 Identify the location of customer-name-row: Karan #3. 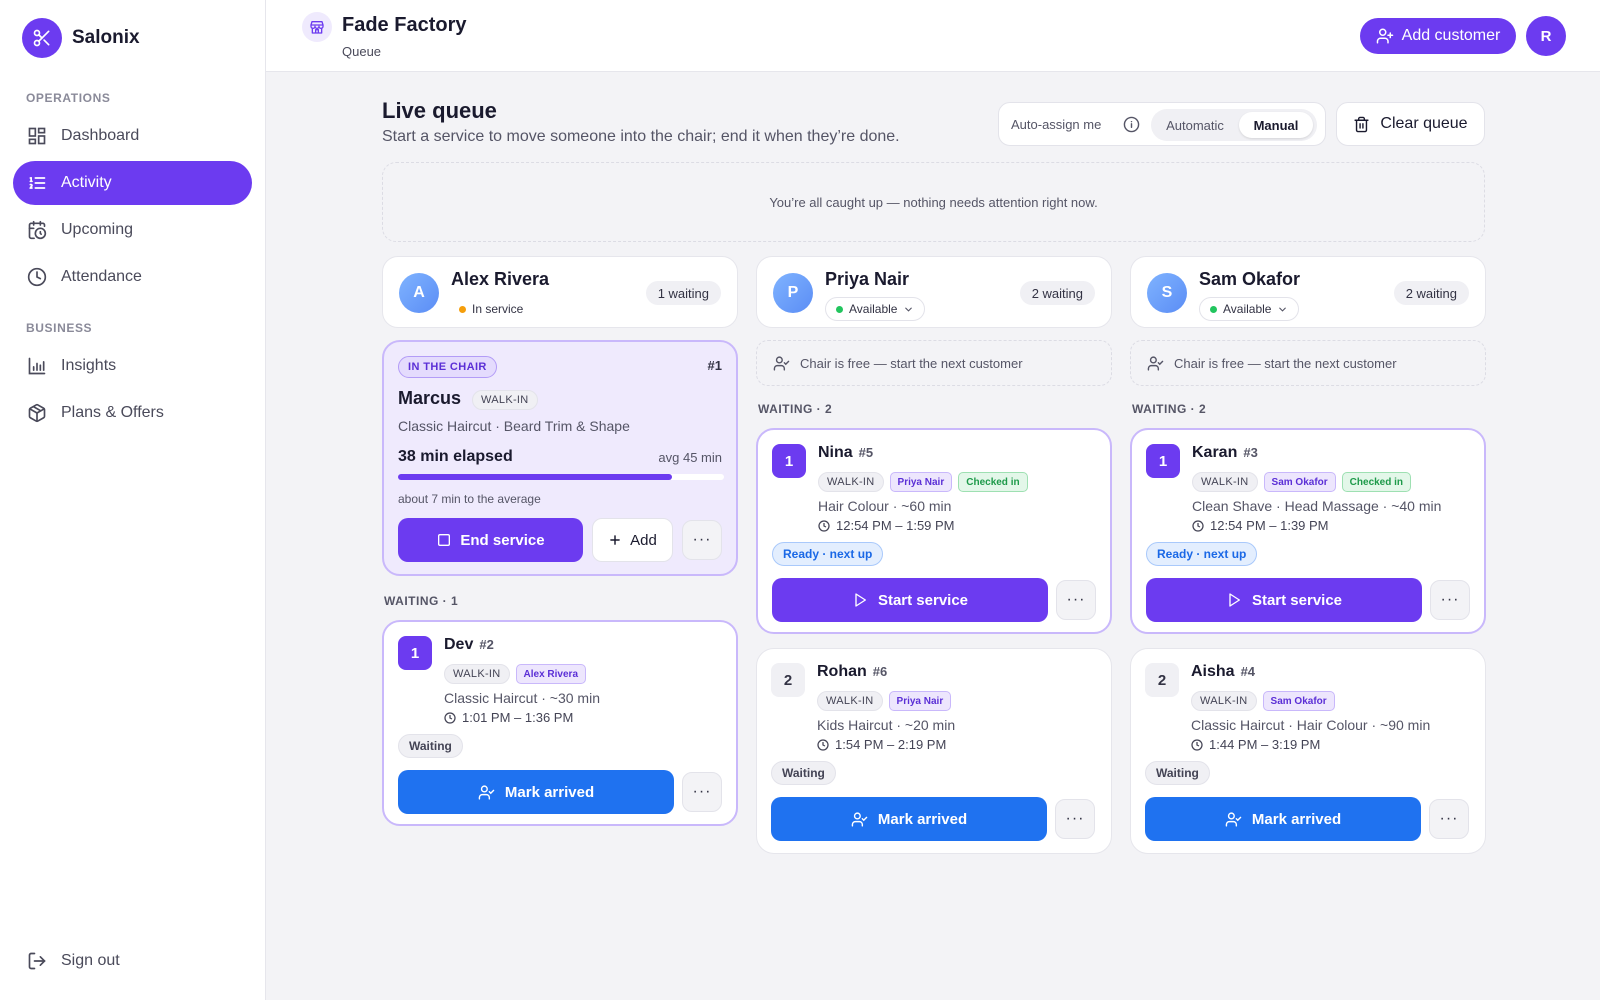
(1225, 453).